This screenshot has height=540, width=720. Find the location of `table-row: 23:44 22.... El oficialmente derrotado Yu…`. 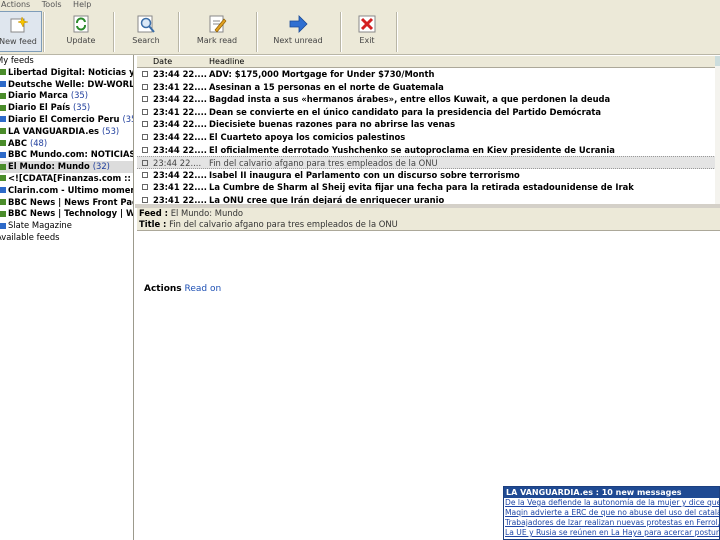

table-row: 23:44 22.... El oficialmente derrotado Yu… is located at coordinates (428, 150).